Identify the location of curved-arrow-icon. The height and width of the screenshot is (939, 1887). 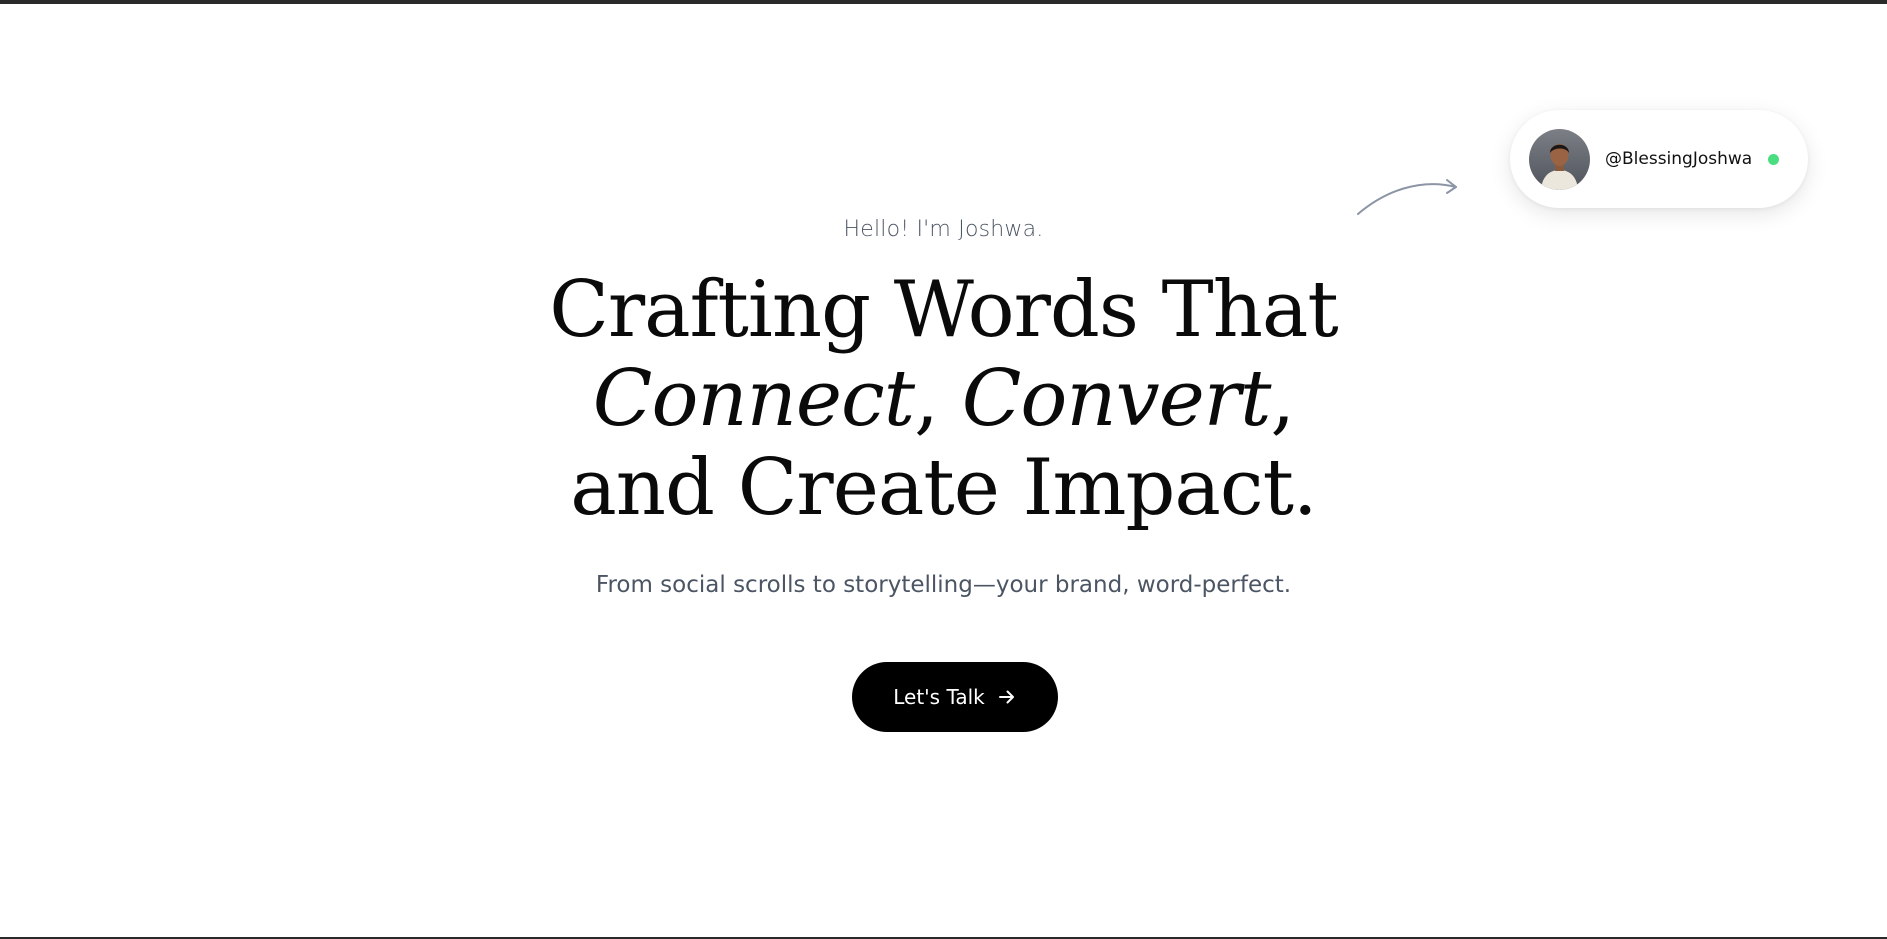
(1412, 199).